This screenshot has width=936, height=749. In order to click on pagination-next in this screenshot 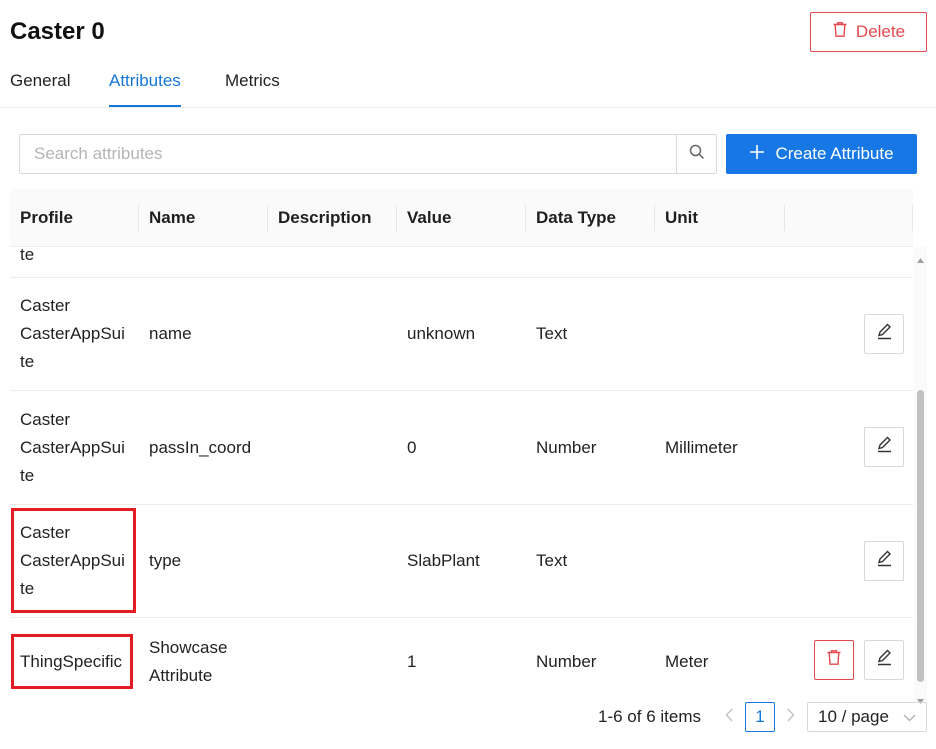, I will do `click(790, 717)`.